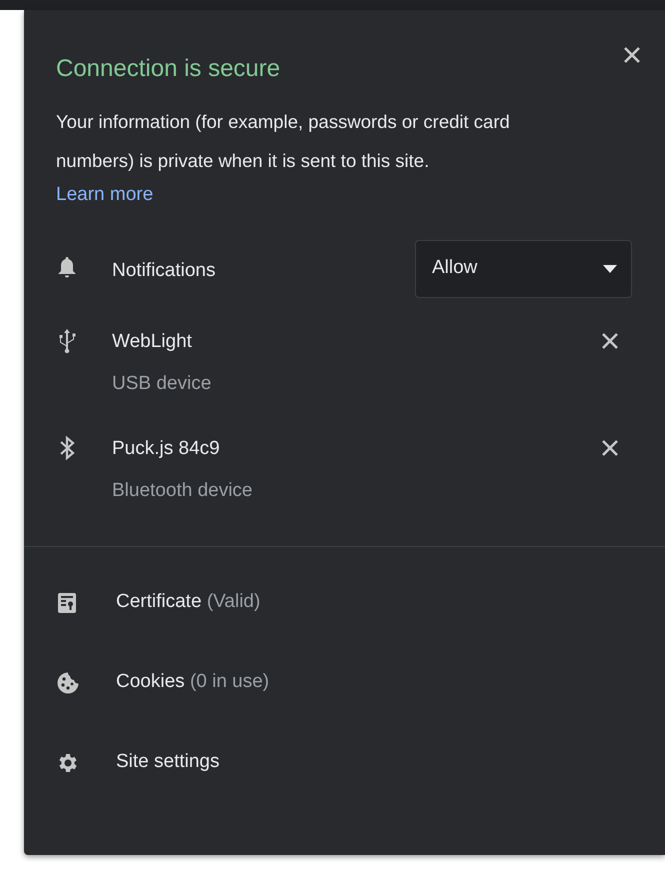 The height and width of the screenshot is (869, 665). What do you see at coordinates (152, 342) in the screenshot?
I see `permission-label: WebLight` at bounding box center [152, 342].